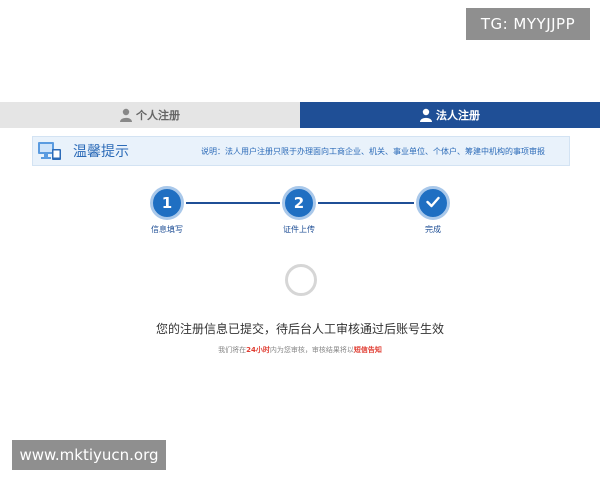 The width and height of the screenshot is (600, 480). I want to click on tab-label: 个人注册, so click(158, 115).